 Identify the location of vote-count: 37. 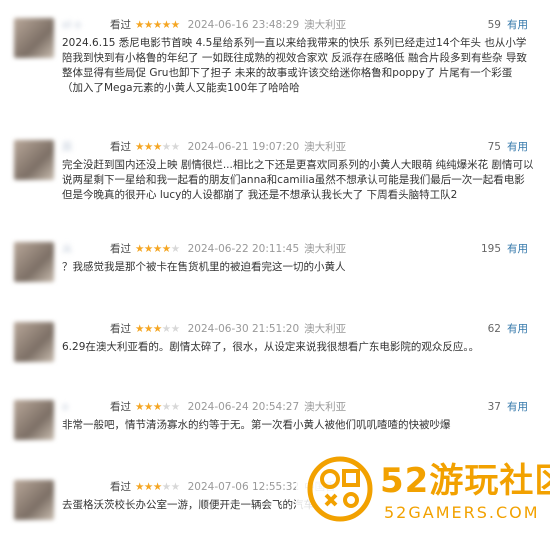
(494, 407).